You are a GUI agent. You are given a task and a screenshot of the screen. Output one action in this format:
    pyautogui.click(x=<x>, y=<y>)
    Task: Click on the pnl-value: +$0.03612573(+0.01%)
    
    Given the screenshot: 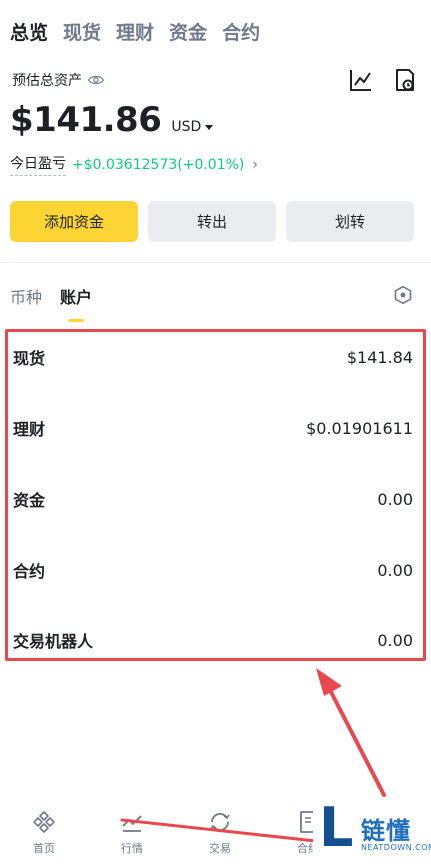 What is the action you would take?
    pyautogui.click(x=158, y=164)
    